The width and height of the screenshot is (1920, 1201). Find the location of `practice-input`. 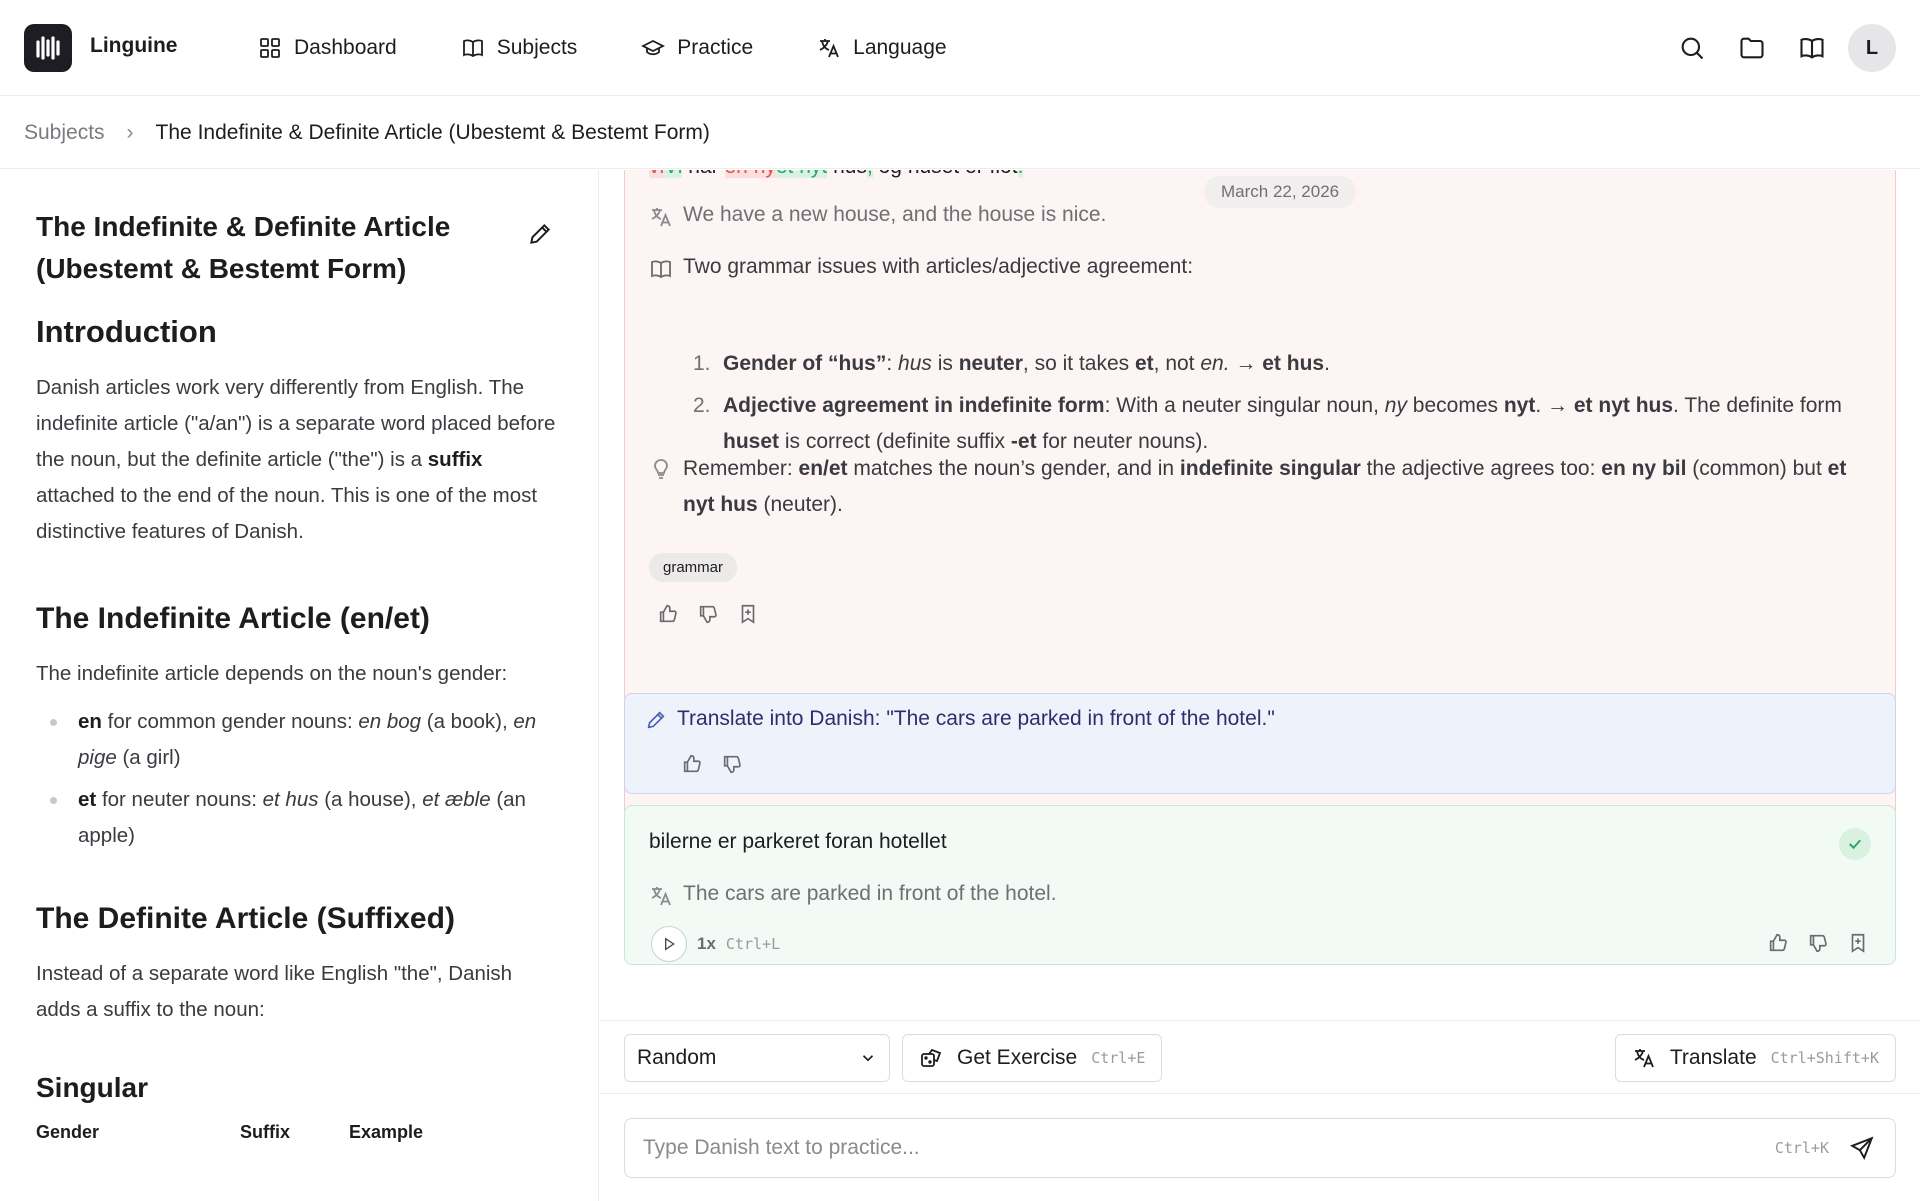

practice-input is located at coordinates (1209, 1148).